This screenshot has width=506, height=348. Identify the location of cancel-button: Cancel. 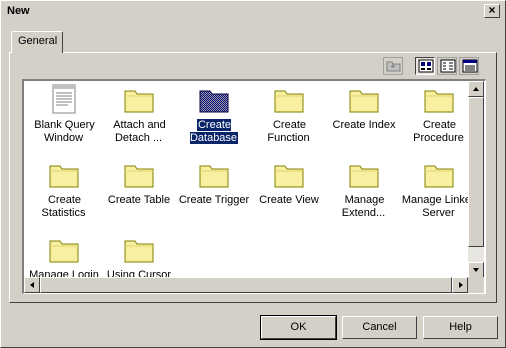
(379, 327).